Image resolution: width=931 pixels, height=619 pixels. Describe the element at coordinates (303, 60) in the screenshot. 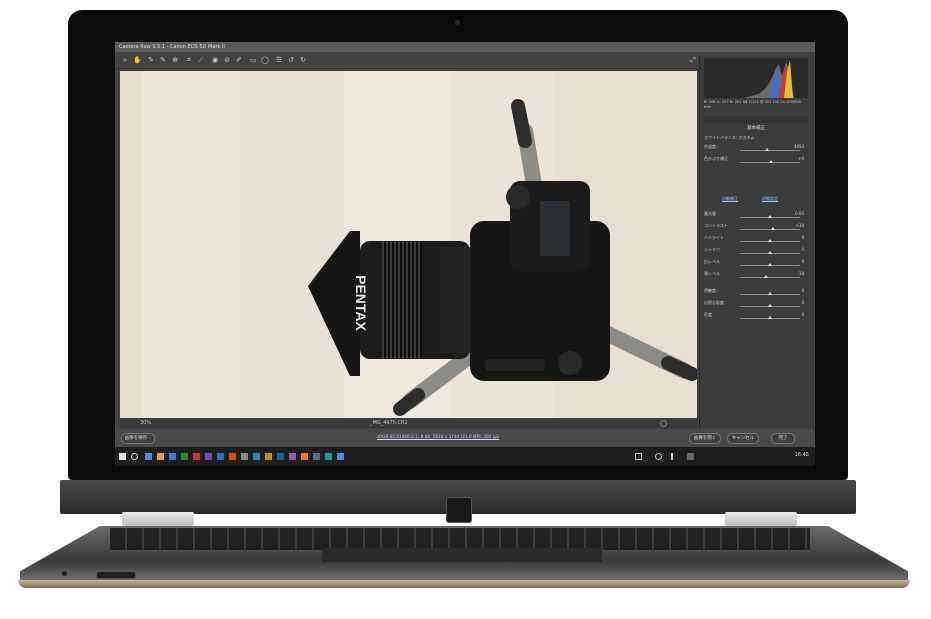

I see `rotate-right-icon: ↻` at that location.